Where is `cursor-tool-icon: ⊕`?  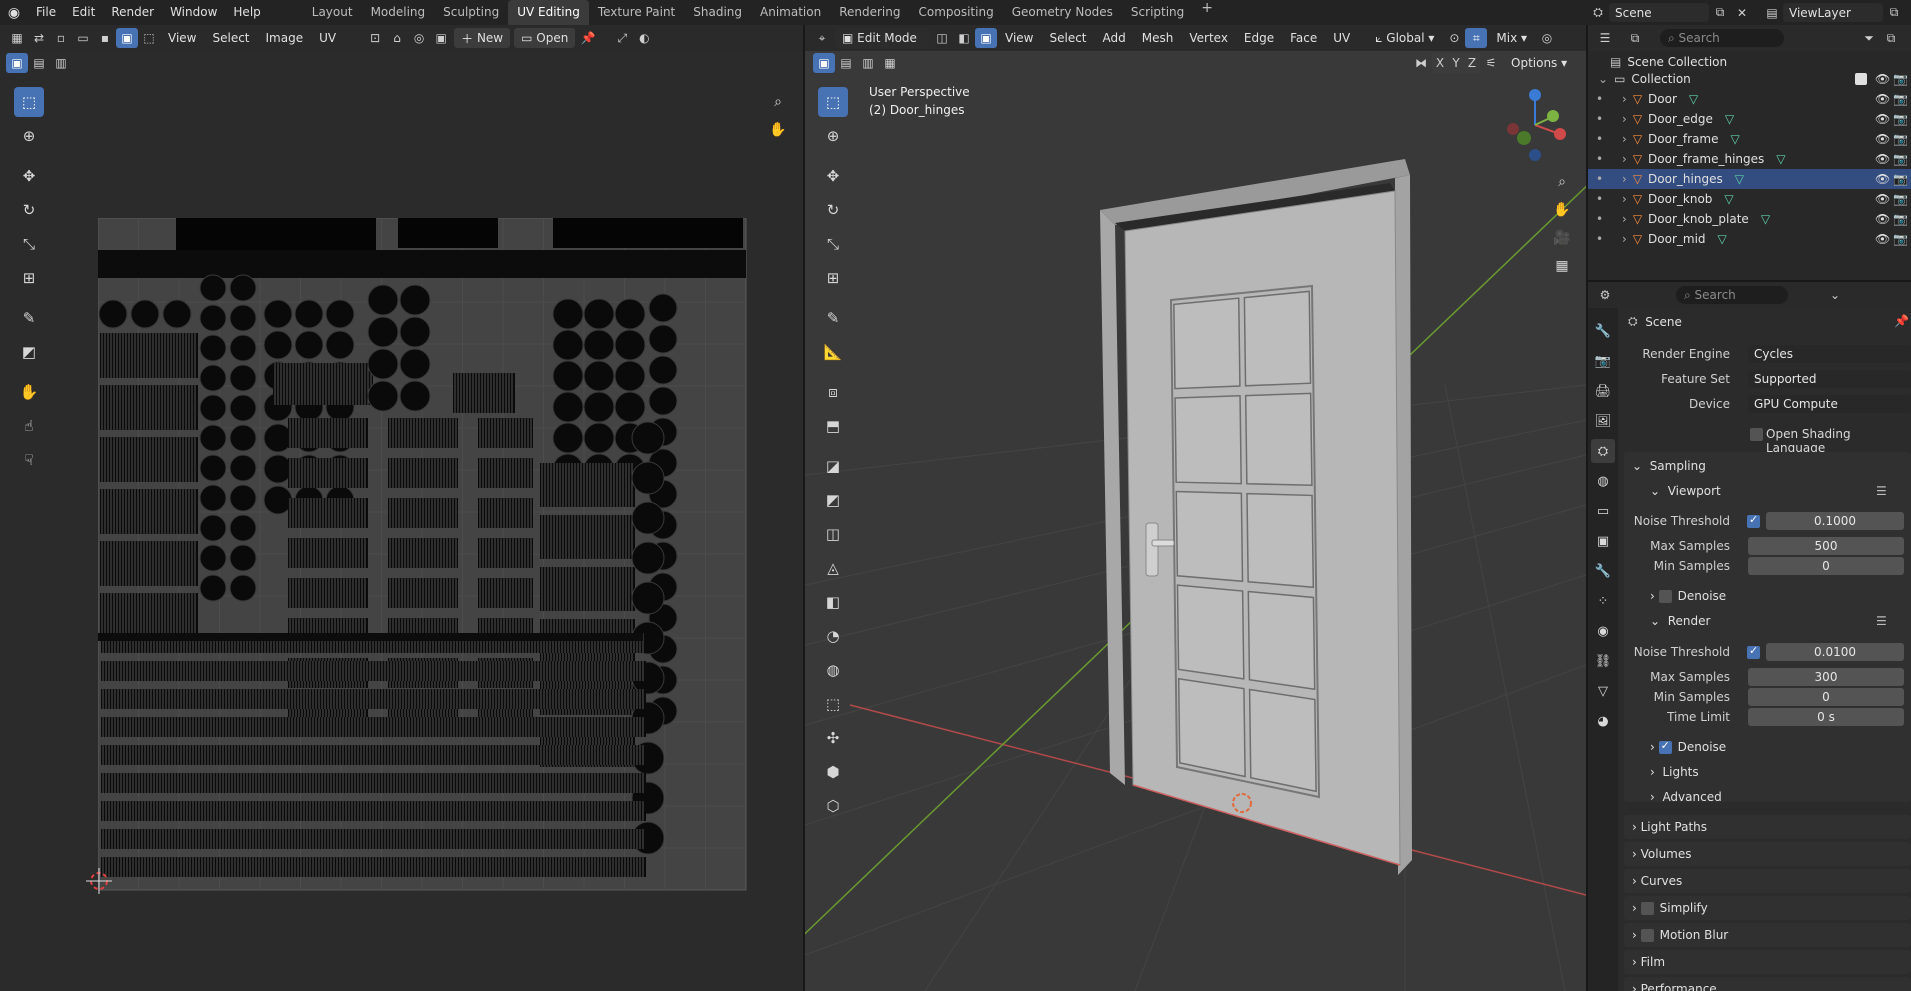
cursor-tool-icon: ⊕ is located at coordinates (29, 136).